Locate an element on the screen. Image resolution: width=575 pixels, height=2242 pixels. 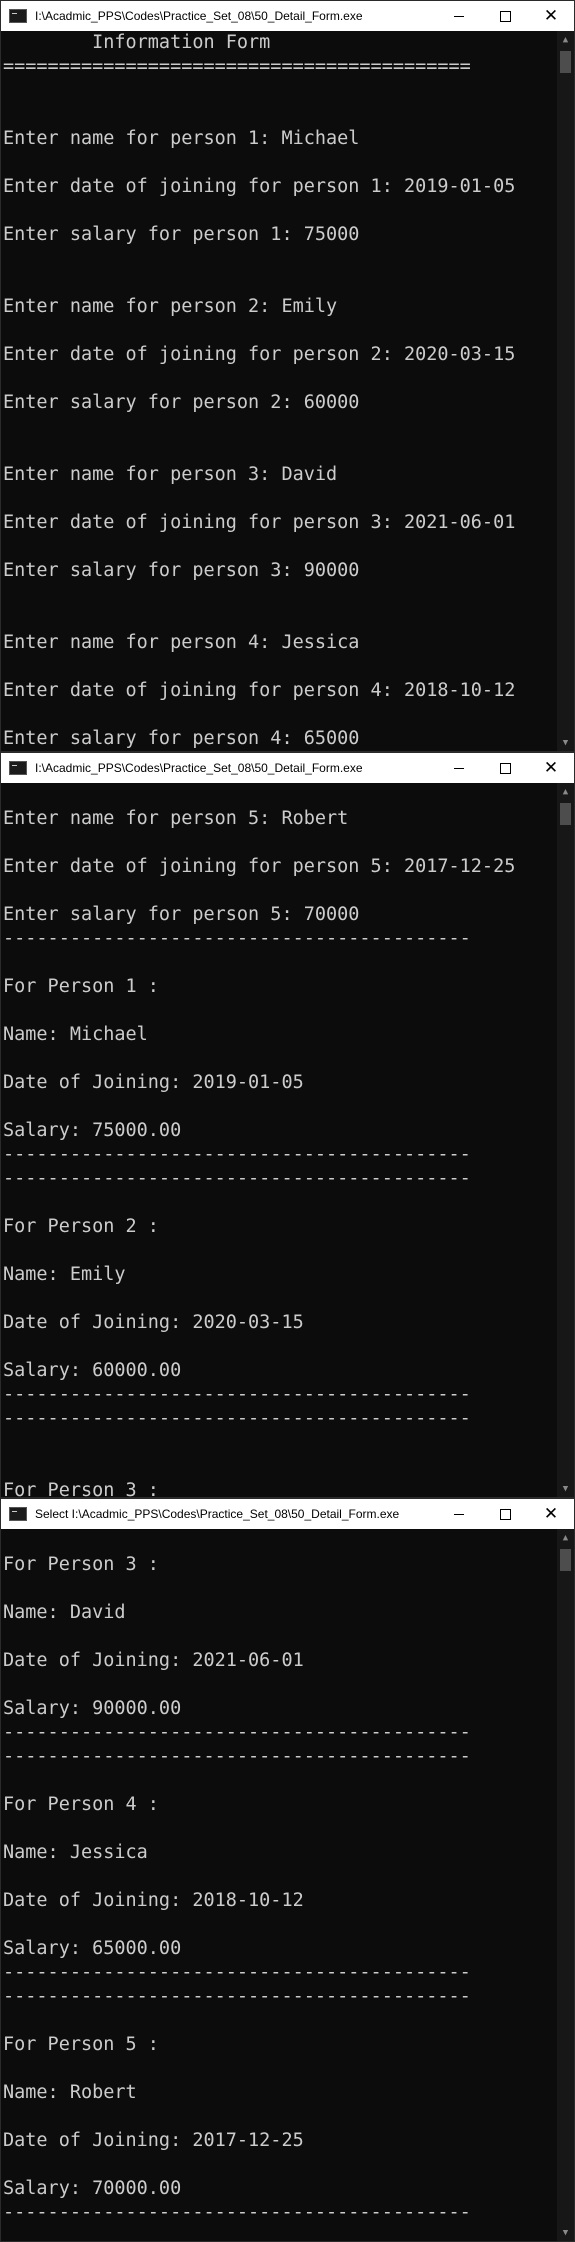
console-line: Enter name for person 4: Jessica is located at coordinates (181, 642).